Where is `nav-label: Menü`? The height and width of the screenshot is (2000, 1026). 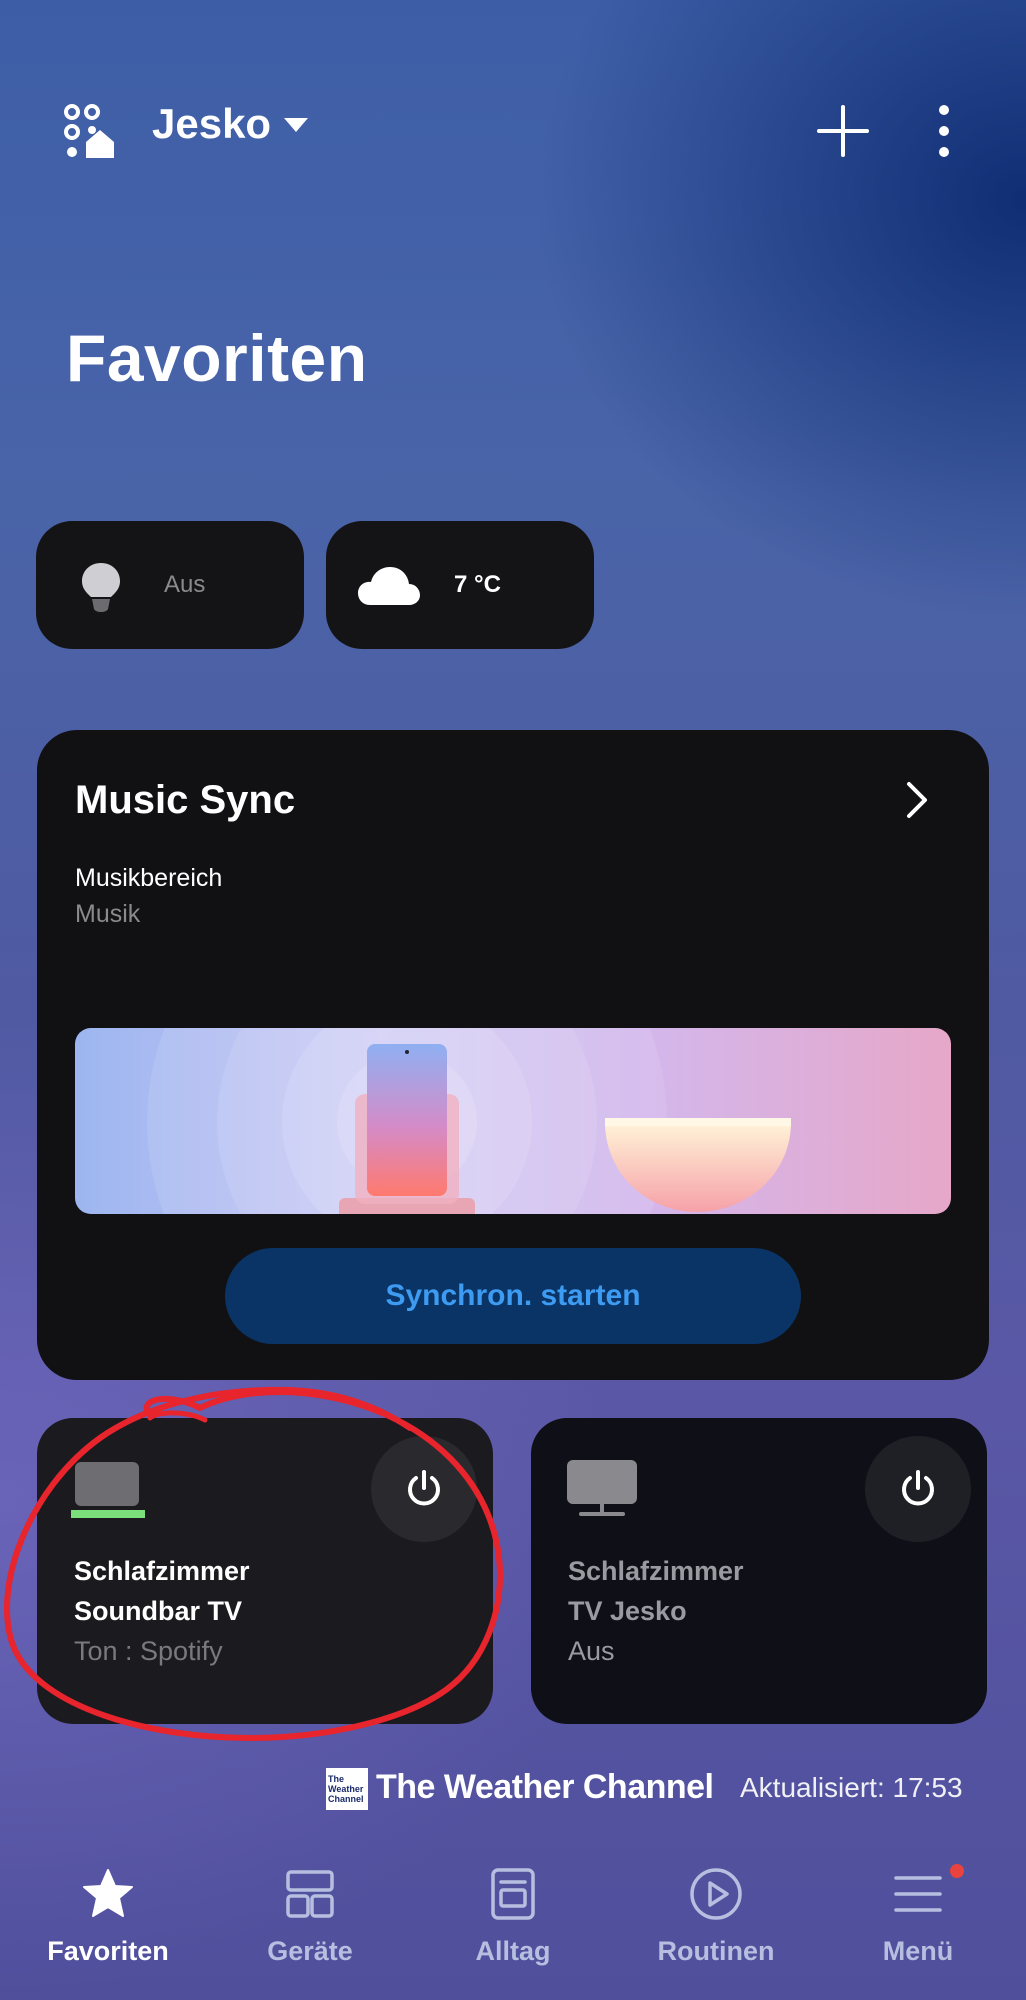
nav-label: Menü is located at coordinates (918, 1951).